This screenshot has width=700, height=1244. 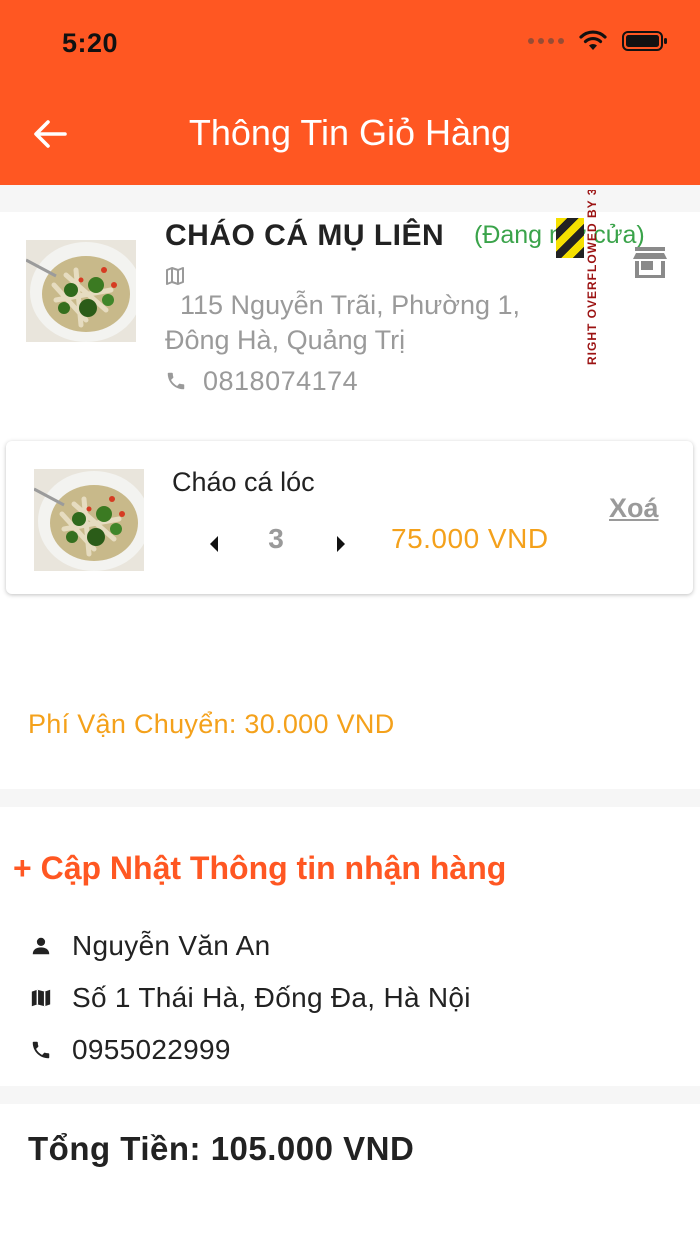 I want to click on total-amount: Tổng Tiền: 105.000 VND, so click(x=221, y=1148).